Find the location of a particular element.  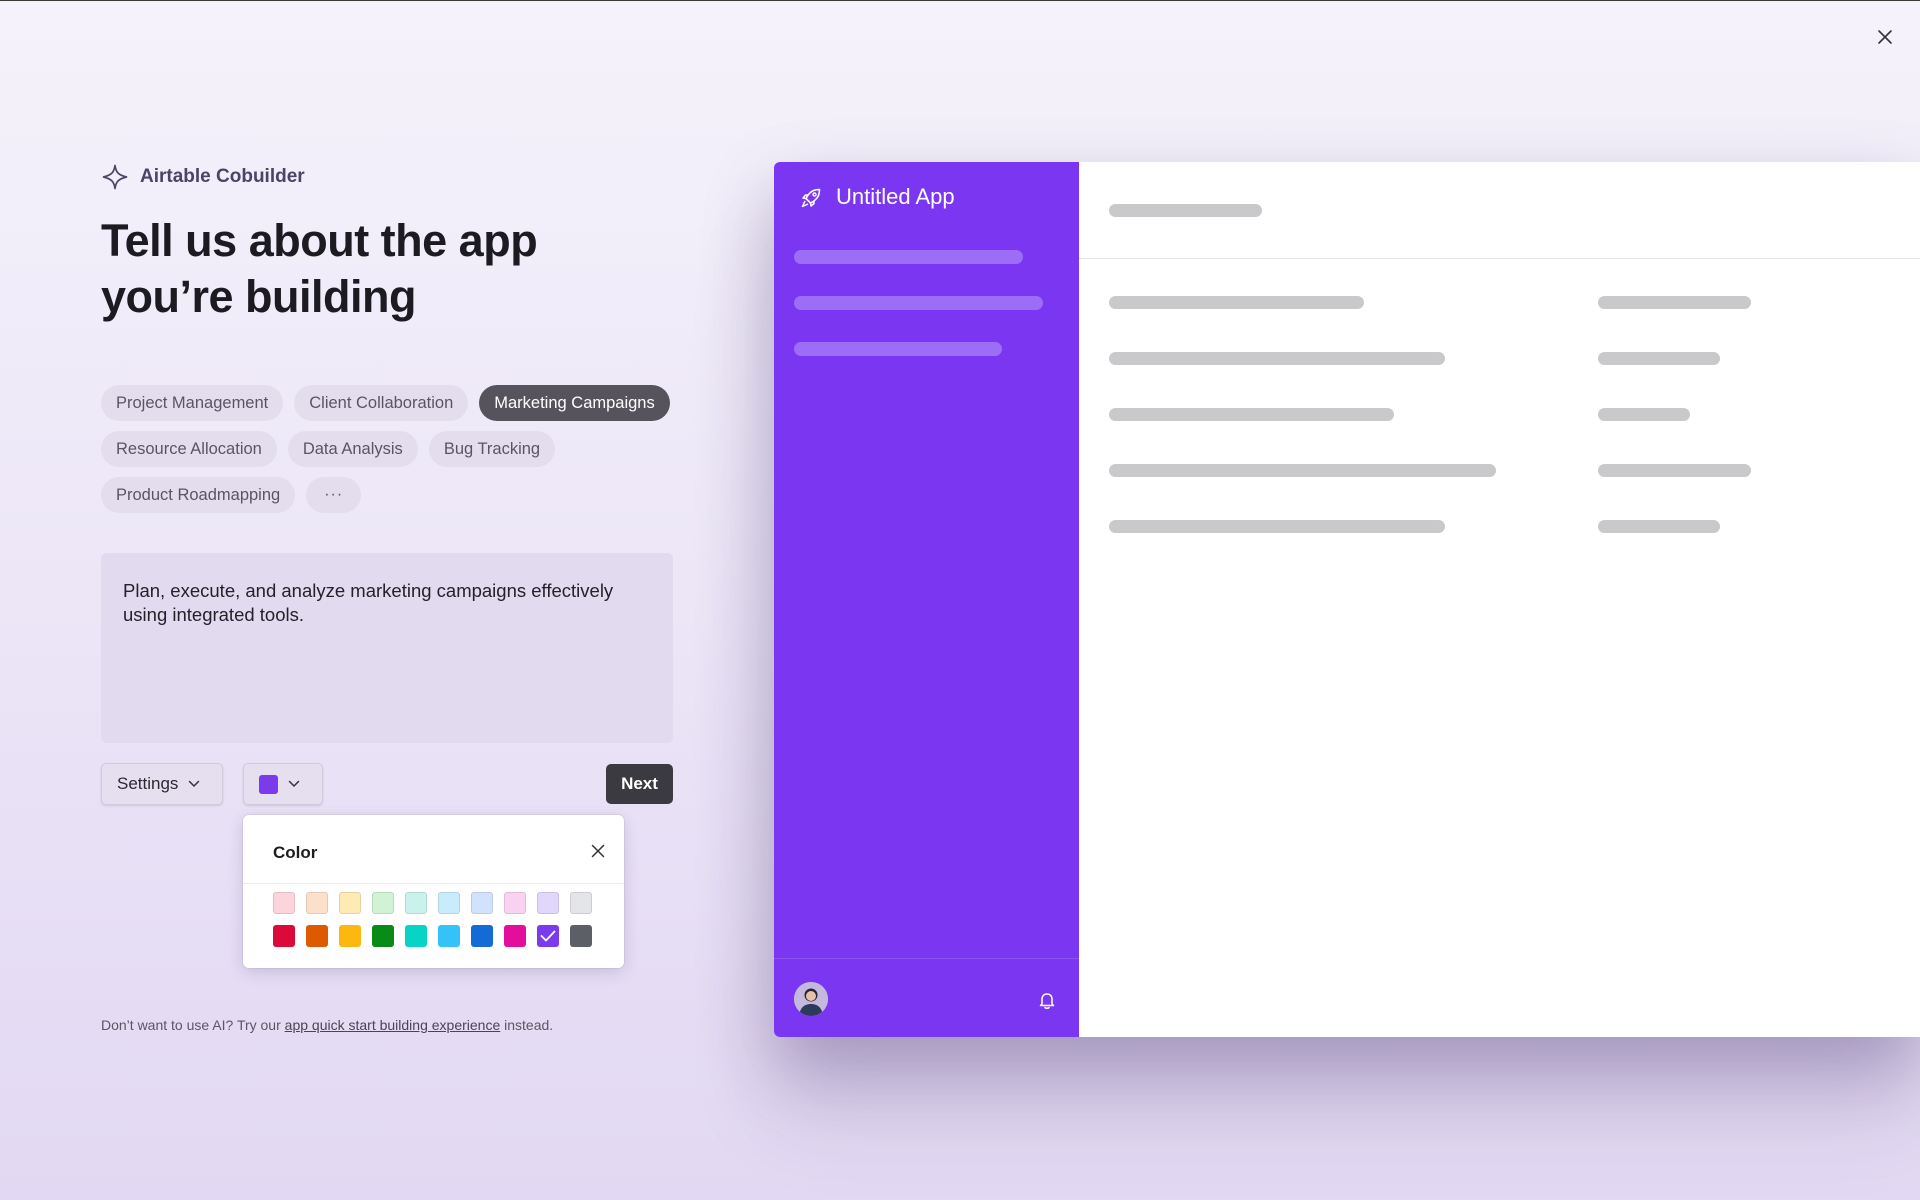

color-popover: Color is located at coordinates (433, 891).